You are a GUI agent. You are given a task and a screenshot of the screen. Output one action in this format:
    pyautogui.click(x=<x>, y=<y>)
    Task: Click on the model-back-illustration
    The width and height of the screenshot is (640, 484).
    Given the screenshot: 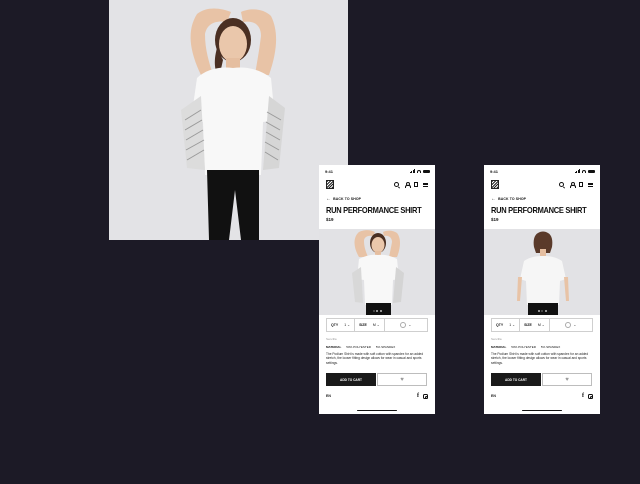 What is the action you would take?
    pyautogui.click(x=542, y=272)
    